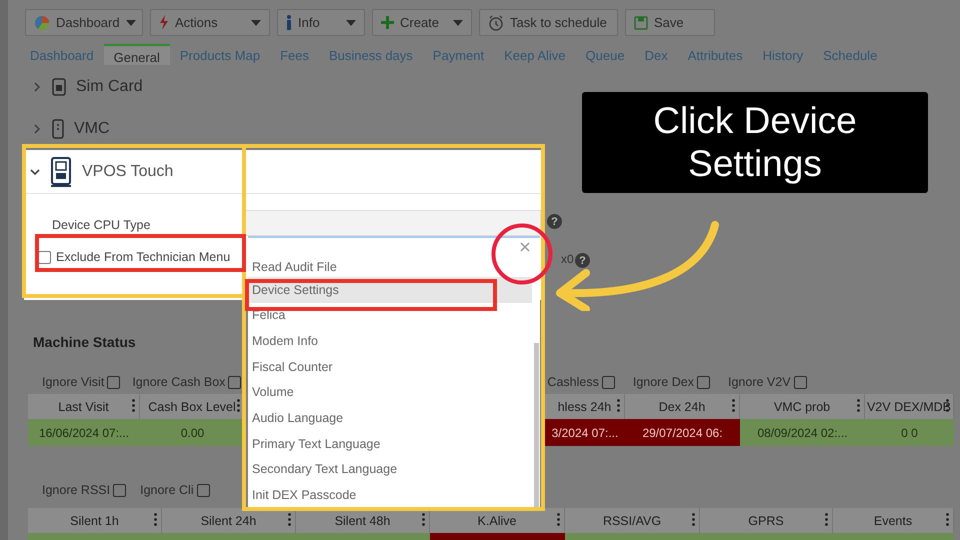 This screenshot has height=540, width=960. What do you see at coordinates (567, 259) in the screenshot?
I see `field-suffix: x0` at bounding box center [567, 259].